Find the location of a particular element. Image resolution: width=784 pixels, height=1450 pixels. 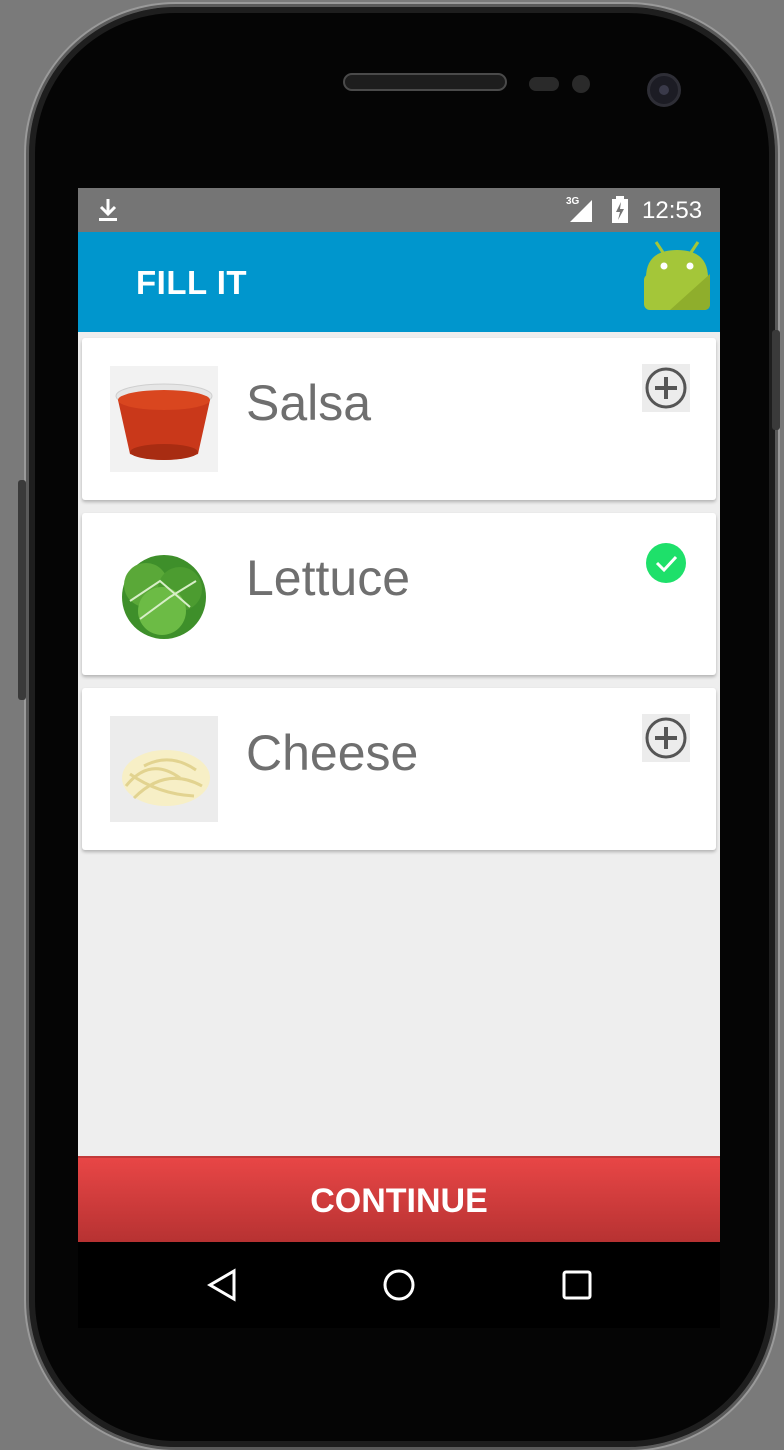

back-icon is located at coordinates (223, 1285).